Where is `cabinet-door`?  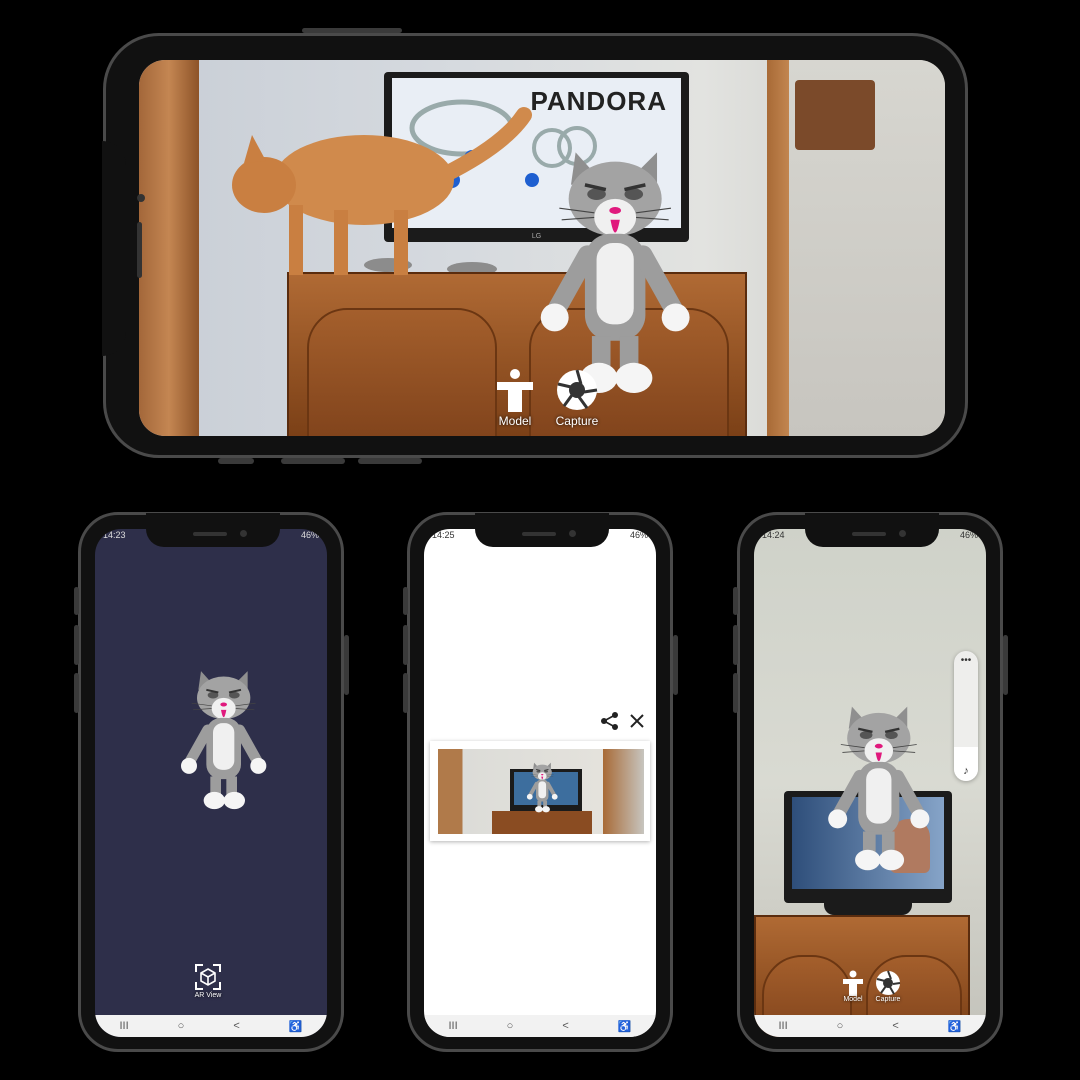
cabinet-door is located at coordinates (402, 372).